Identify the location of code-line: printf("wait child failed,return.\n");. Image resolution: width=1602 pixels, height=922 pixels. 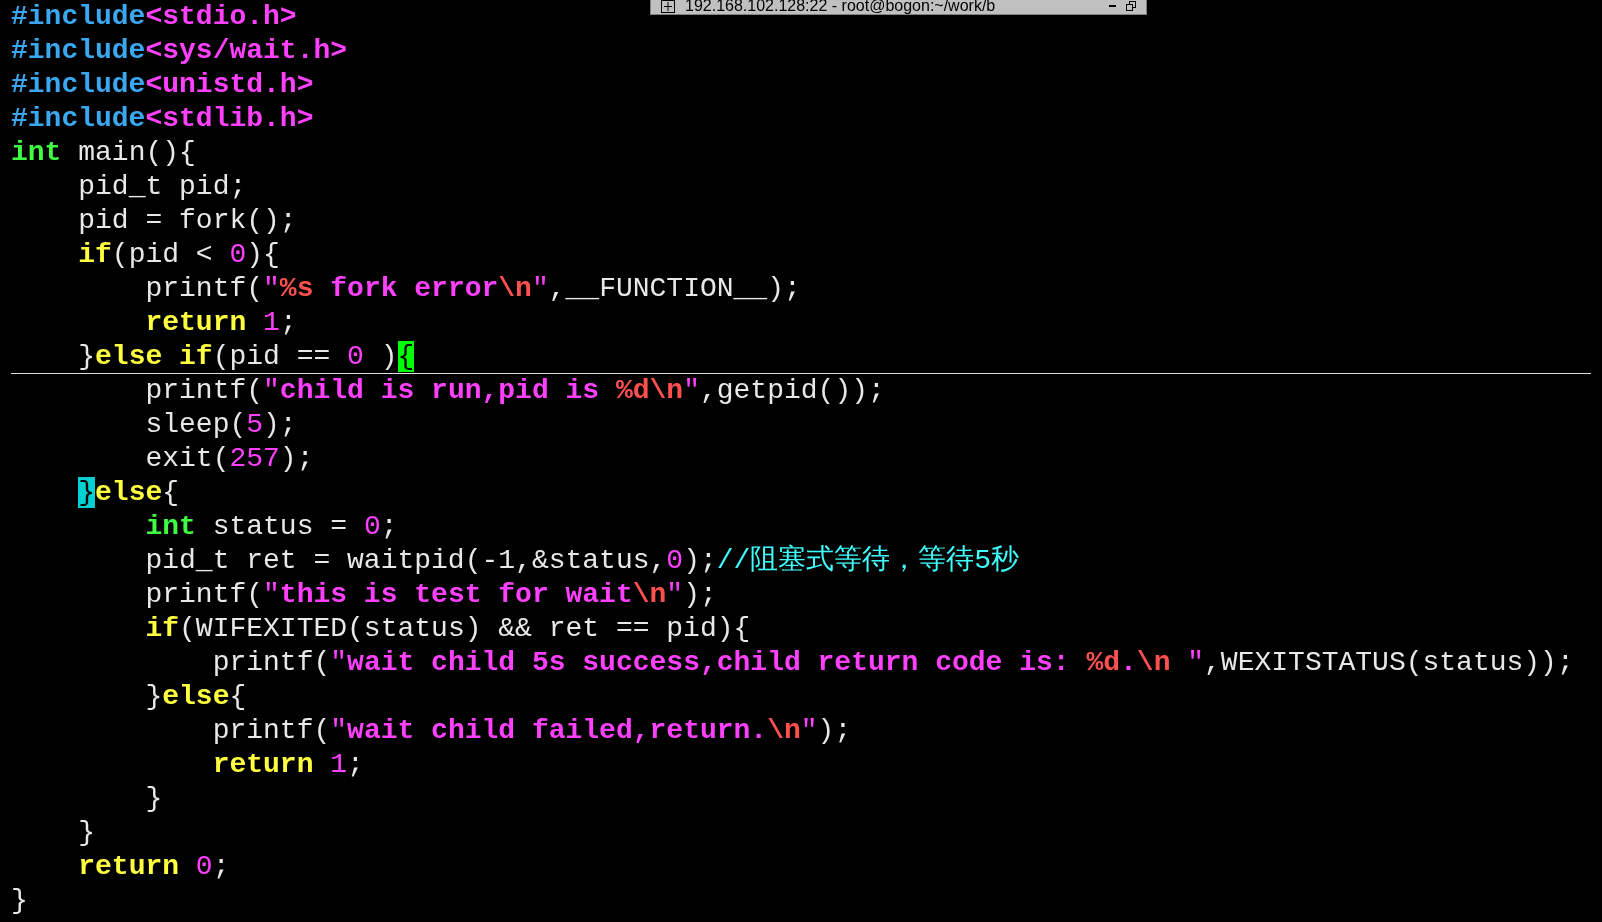
(531, 731).